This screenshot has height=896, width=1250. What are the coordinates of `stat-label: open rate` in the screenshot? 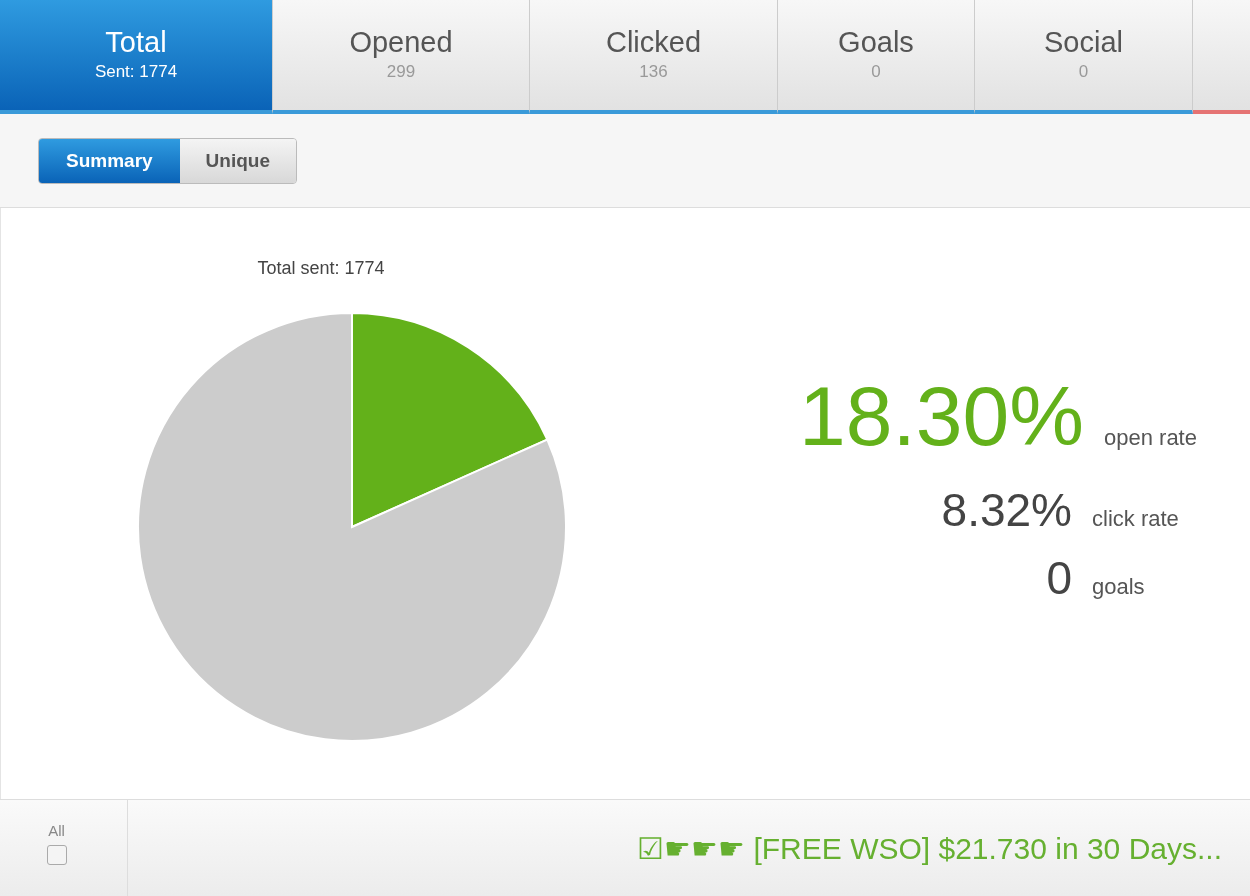 It's located at (1151, 438).